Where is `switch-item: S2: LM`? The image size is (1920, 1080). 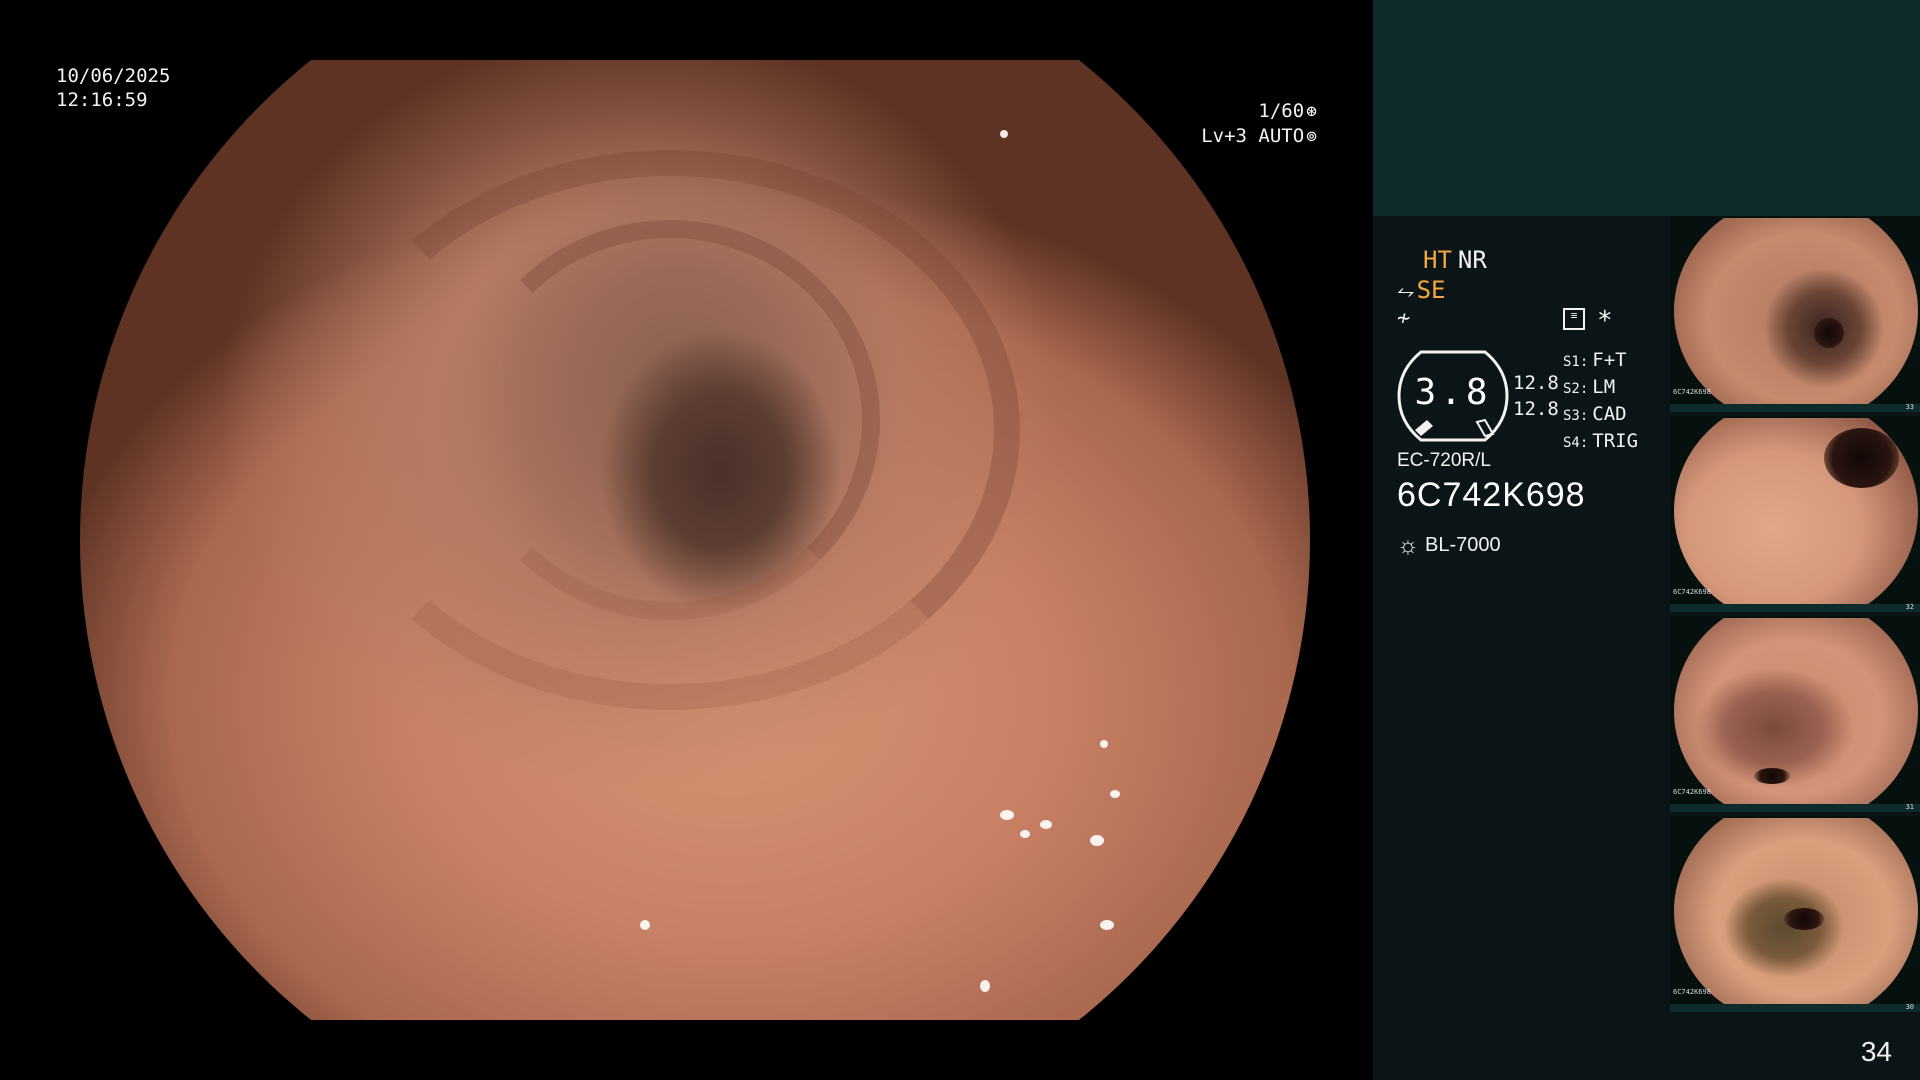
switch-item: S2: LM is located at coordinates (1600, 388).